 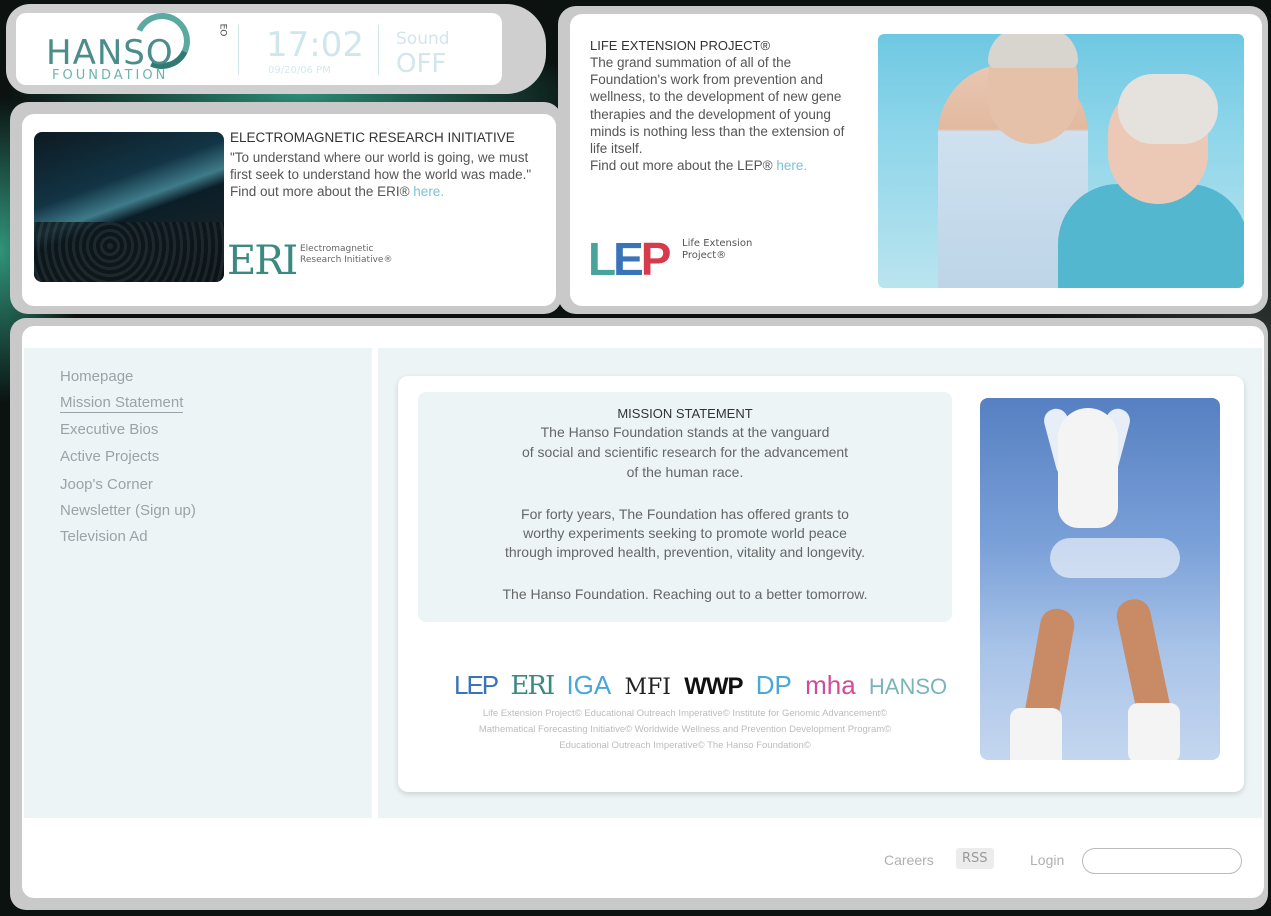 What do you see at coordinates (109, 456) in the screenshot?
I see `nav-item-active-projects: Active Projects` at bounding box center [109, 456].